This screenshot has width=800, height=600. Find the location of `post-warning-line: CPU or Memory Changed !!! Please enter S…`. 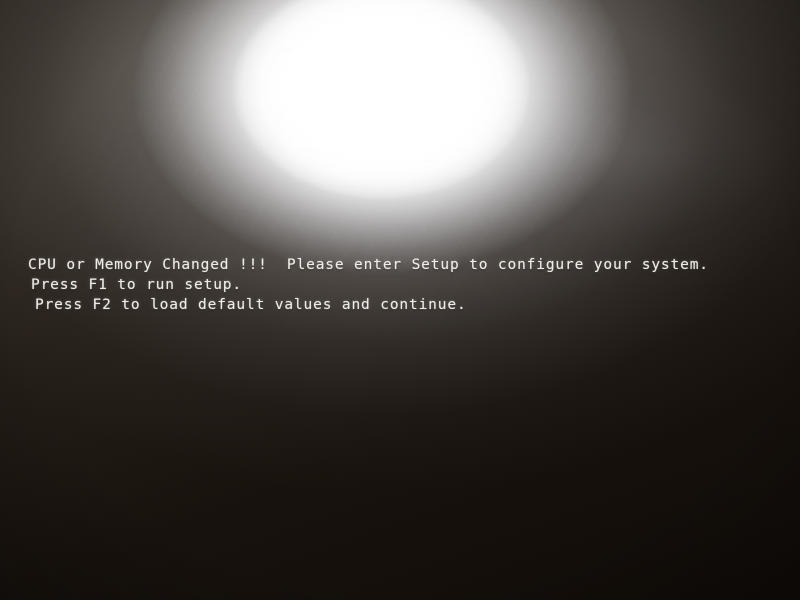

post-warning-line: CPU or Memory Changed !!! Please enter S… is located at coordinates (368, 265).